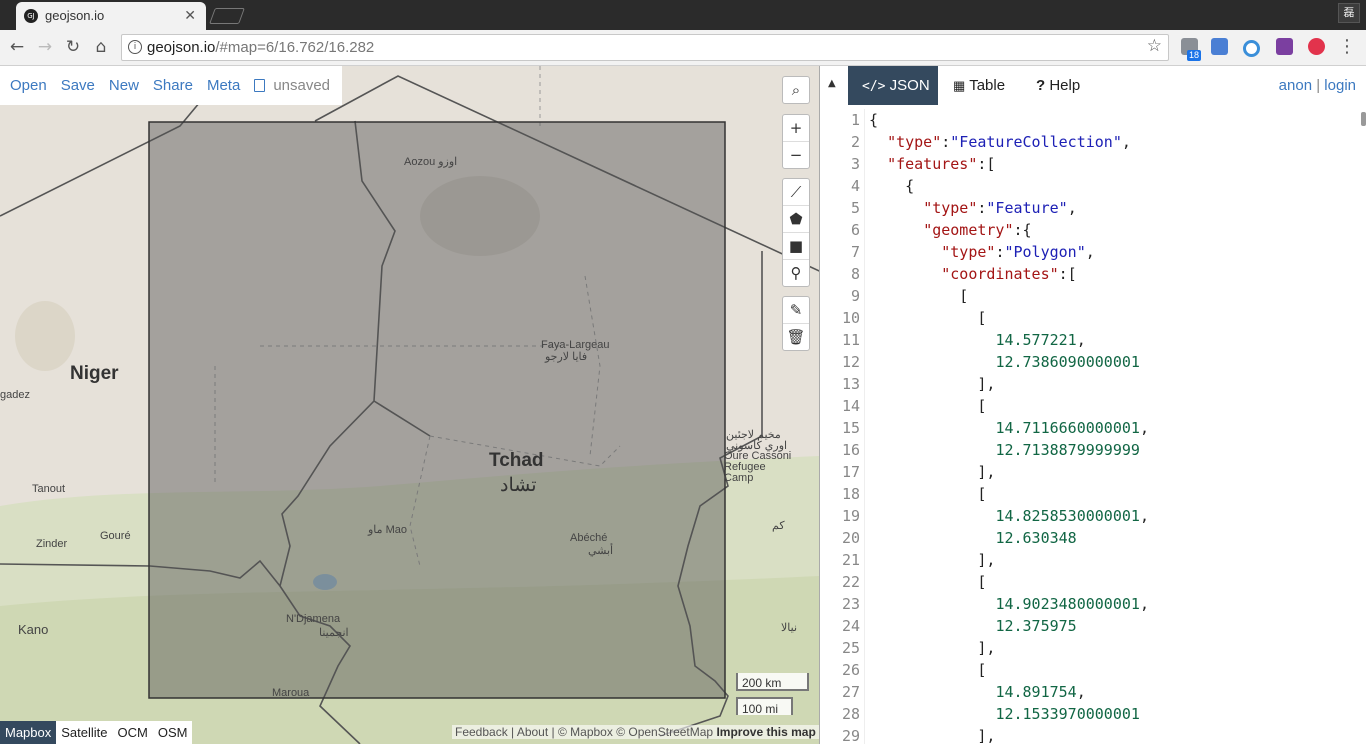  What do you see at coordinates (260, 85) in the screenshot?
I see `document-icon` at bounding box center [260, 85].